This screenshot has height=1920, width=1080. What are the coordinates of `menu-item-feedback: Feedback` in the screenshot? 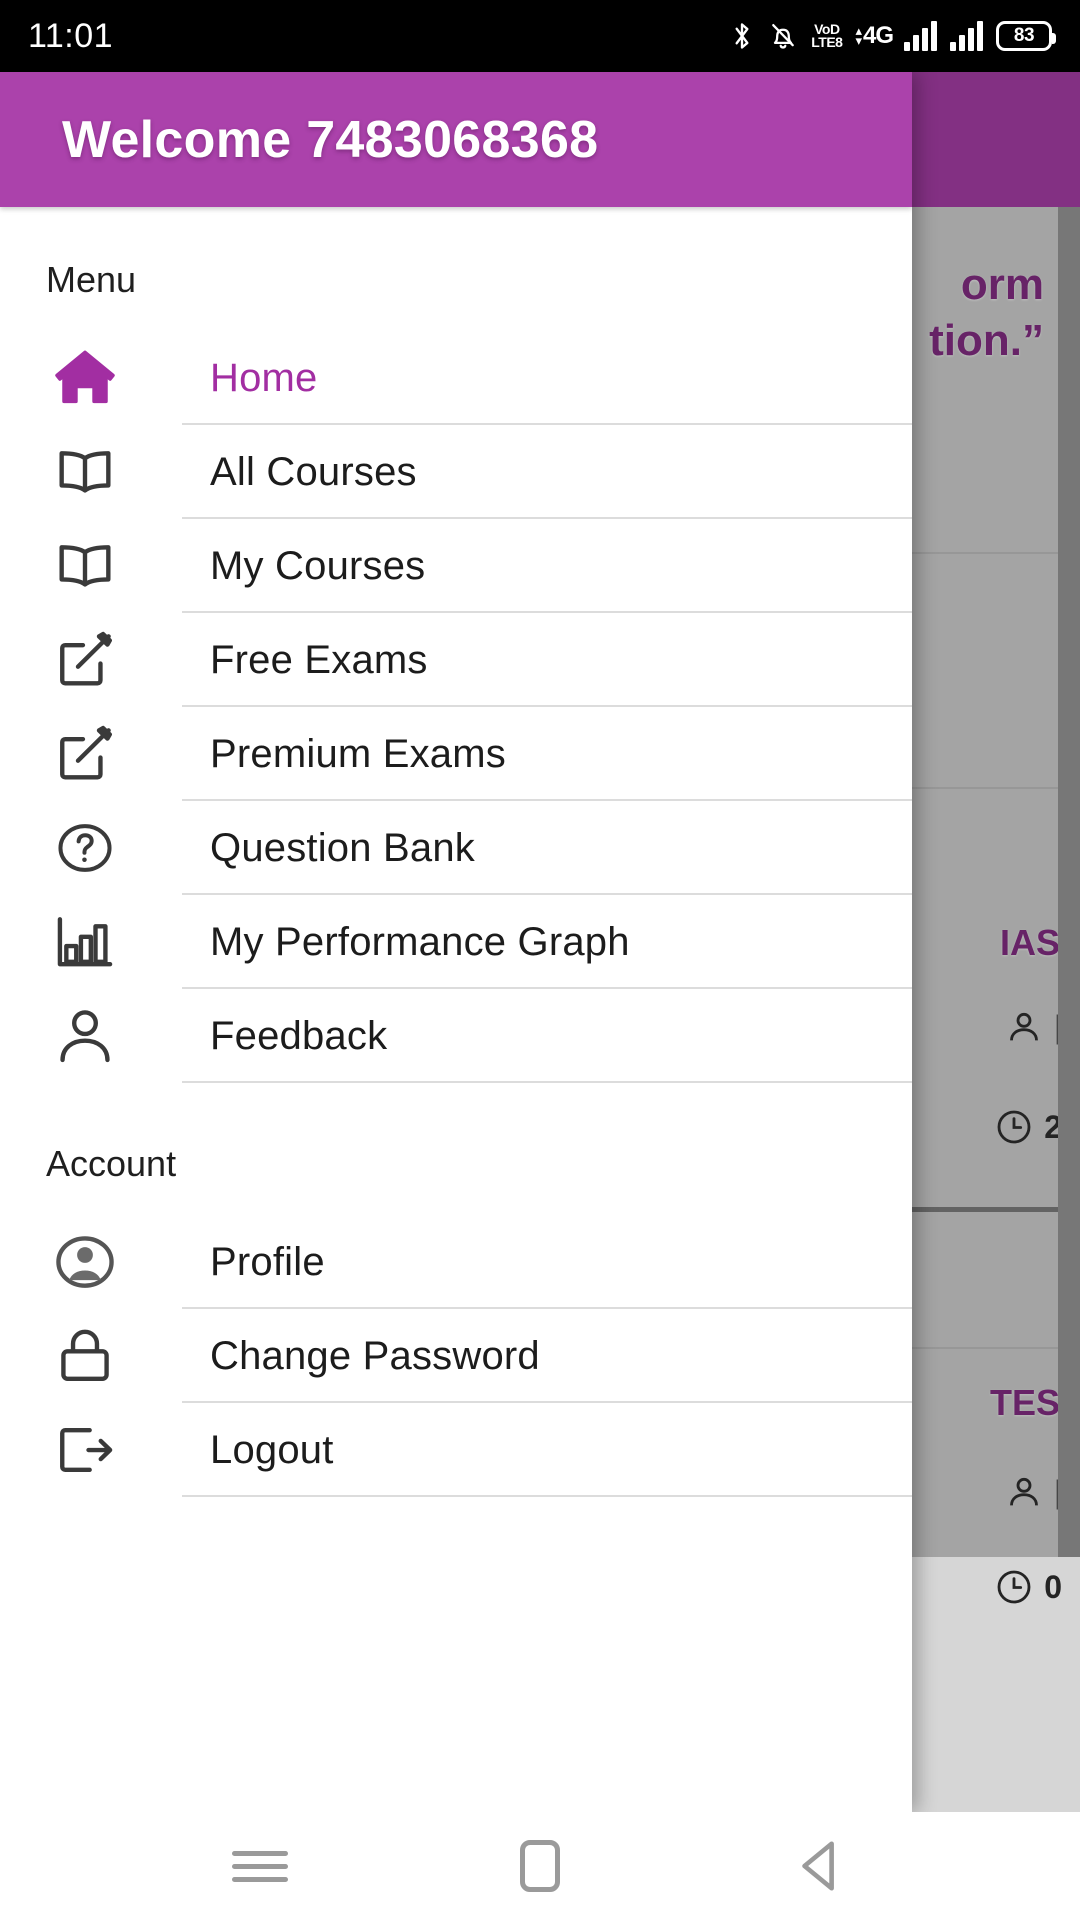 It's located at (456, 1036).